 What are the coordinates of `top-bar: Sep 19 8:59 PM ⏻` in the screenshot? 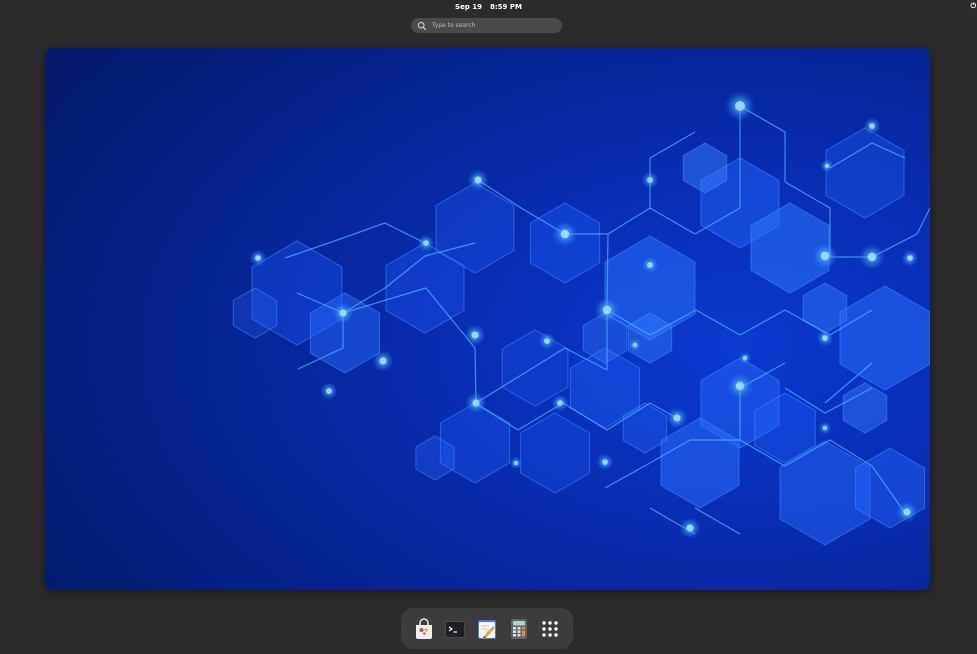 It's located at (488, 7).